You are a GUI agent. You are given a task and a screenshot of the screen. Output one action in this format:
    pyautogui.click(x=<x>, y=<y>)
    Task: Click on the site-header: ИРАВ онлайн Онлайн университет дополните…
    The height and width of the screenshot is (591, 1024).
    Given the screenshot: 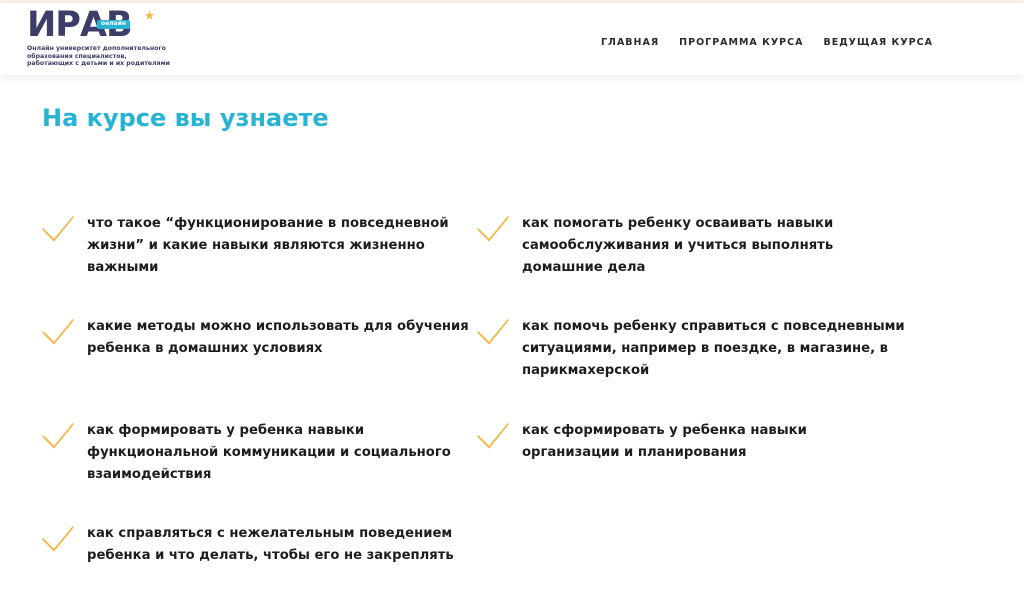 What is the action you would take?
    pyautogui.click(x=512, y=39)
    